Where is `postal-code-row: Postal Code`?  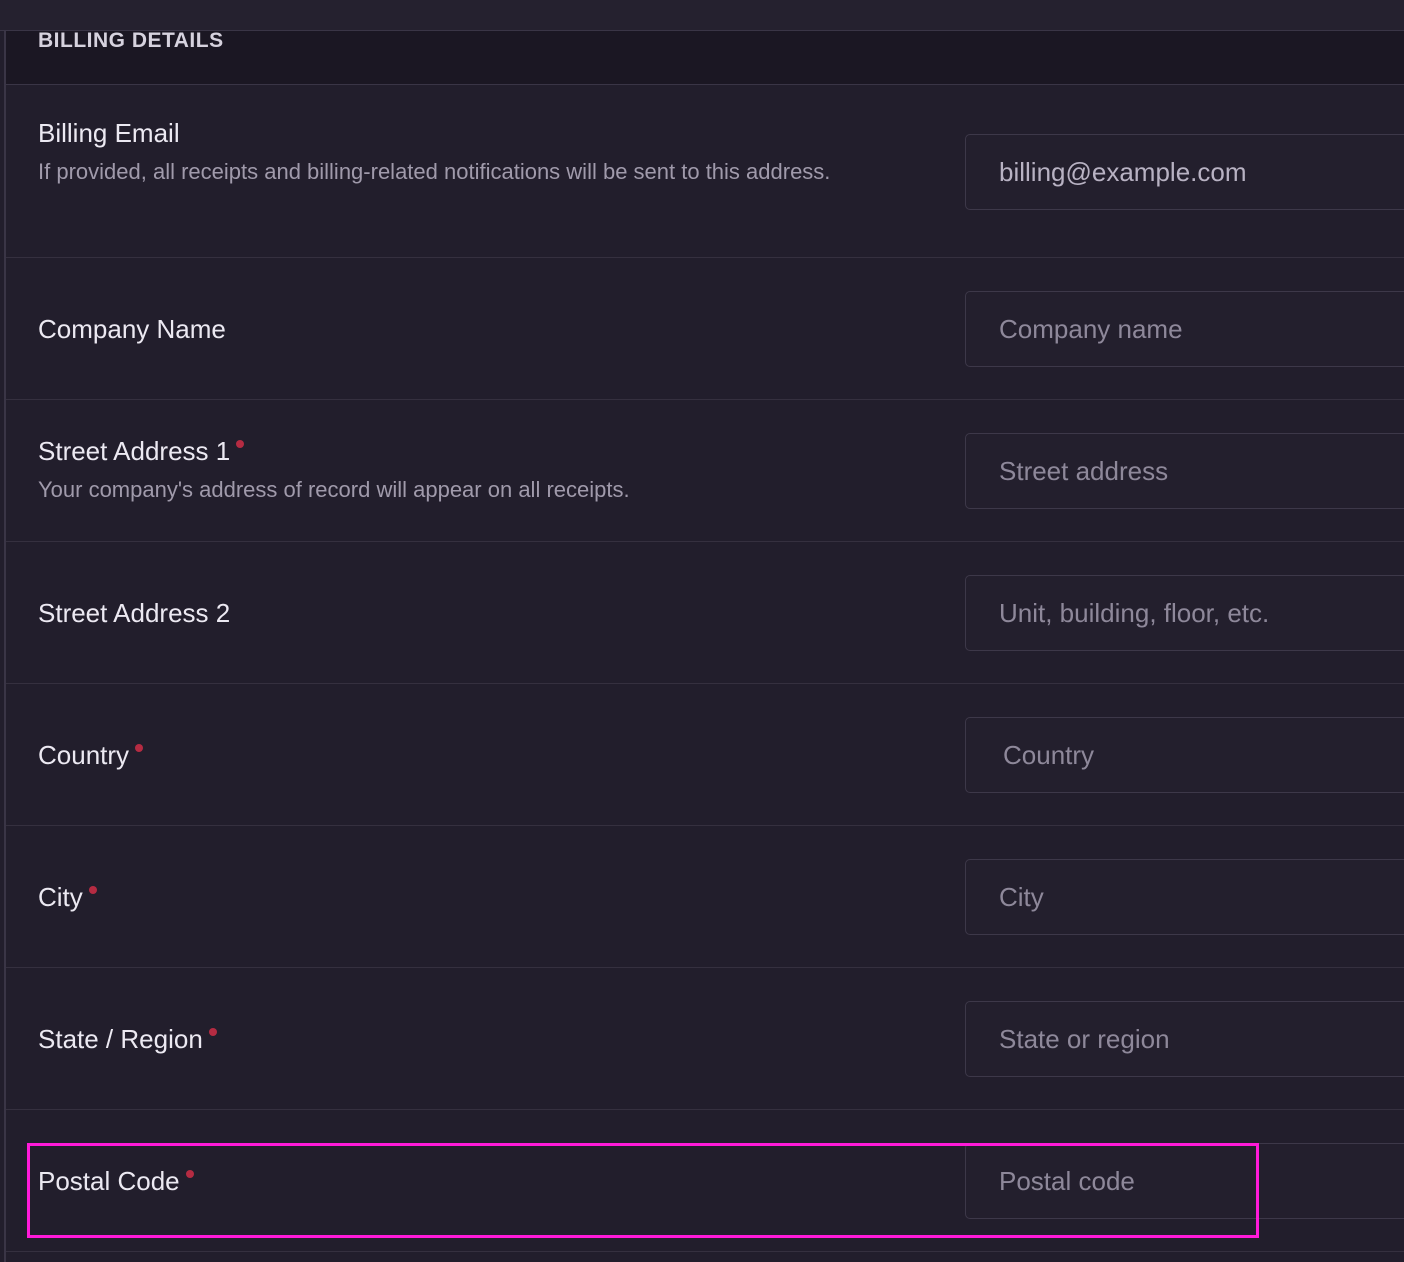 postal-code-row: Postal Code is located at coordinates (705, 1181).